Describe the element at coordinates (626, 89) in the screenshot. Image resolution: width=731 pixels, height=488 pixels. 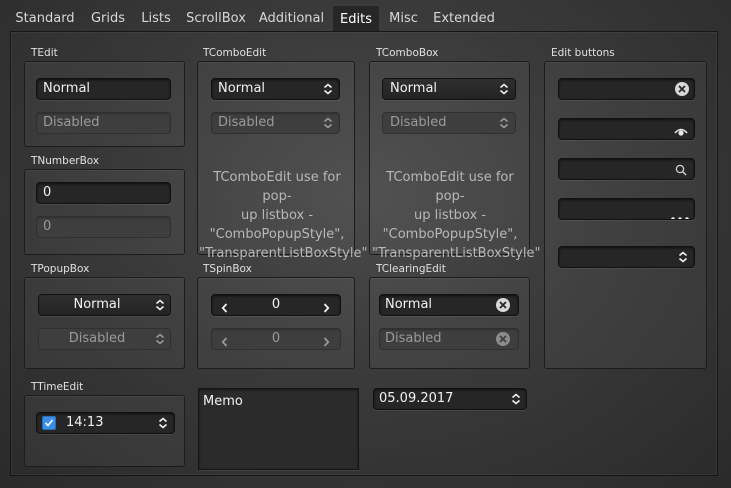
I see `clear-button-edit` at that location.